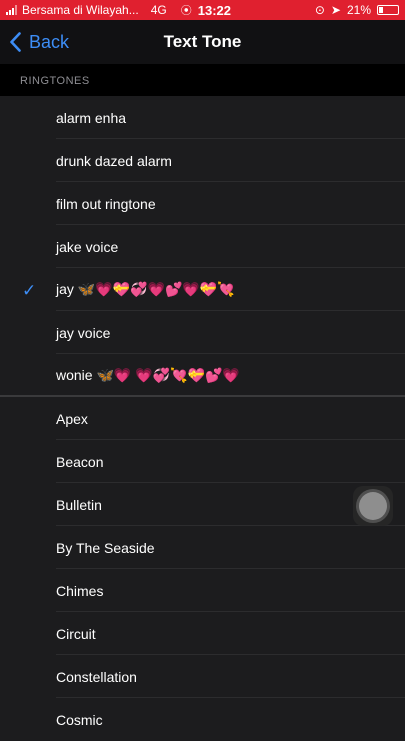 This screenshot has height=741, width=405. I want to click on tone-row: Apex, so click(202, 418).